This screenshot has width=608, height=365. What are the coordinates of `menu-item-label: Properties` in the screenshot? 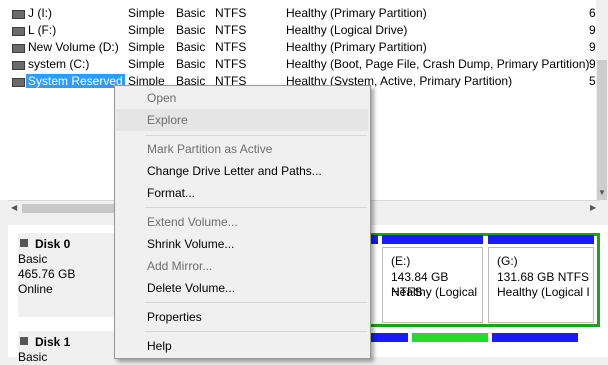 It's located at (174, 317).